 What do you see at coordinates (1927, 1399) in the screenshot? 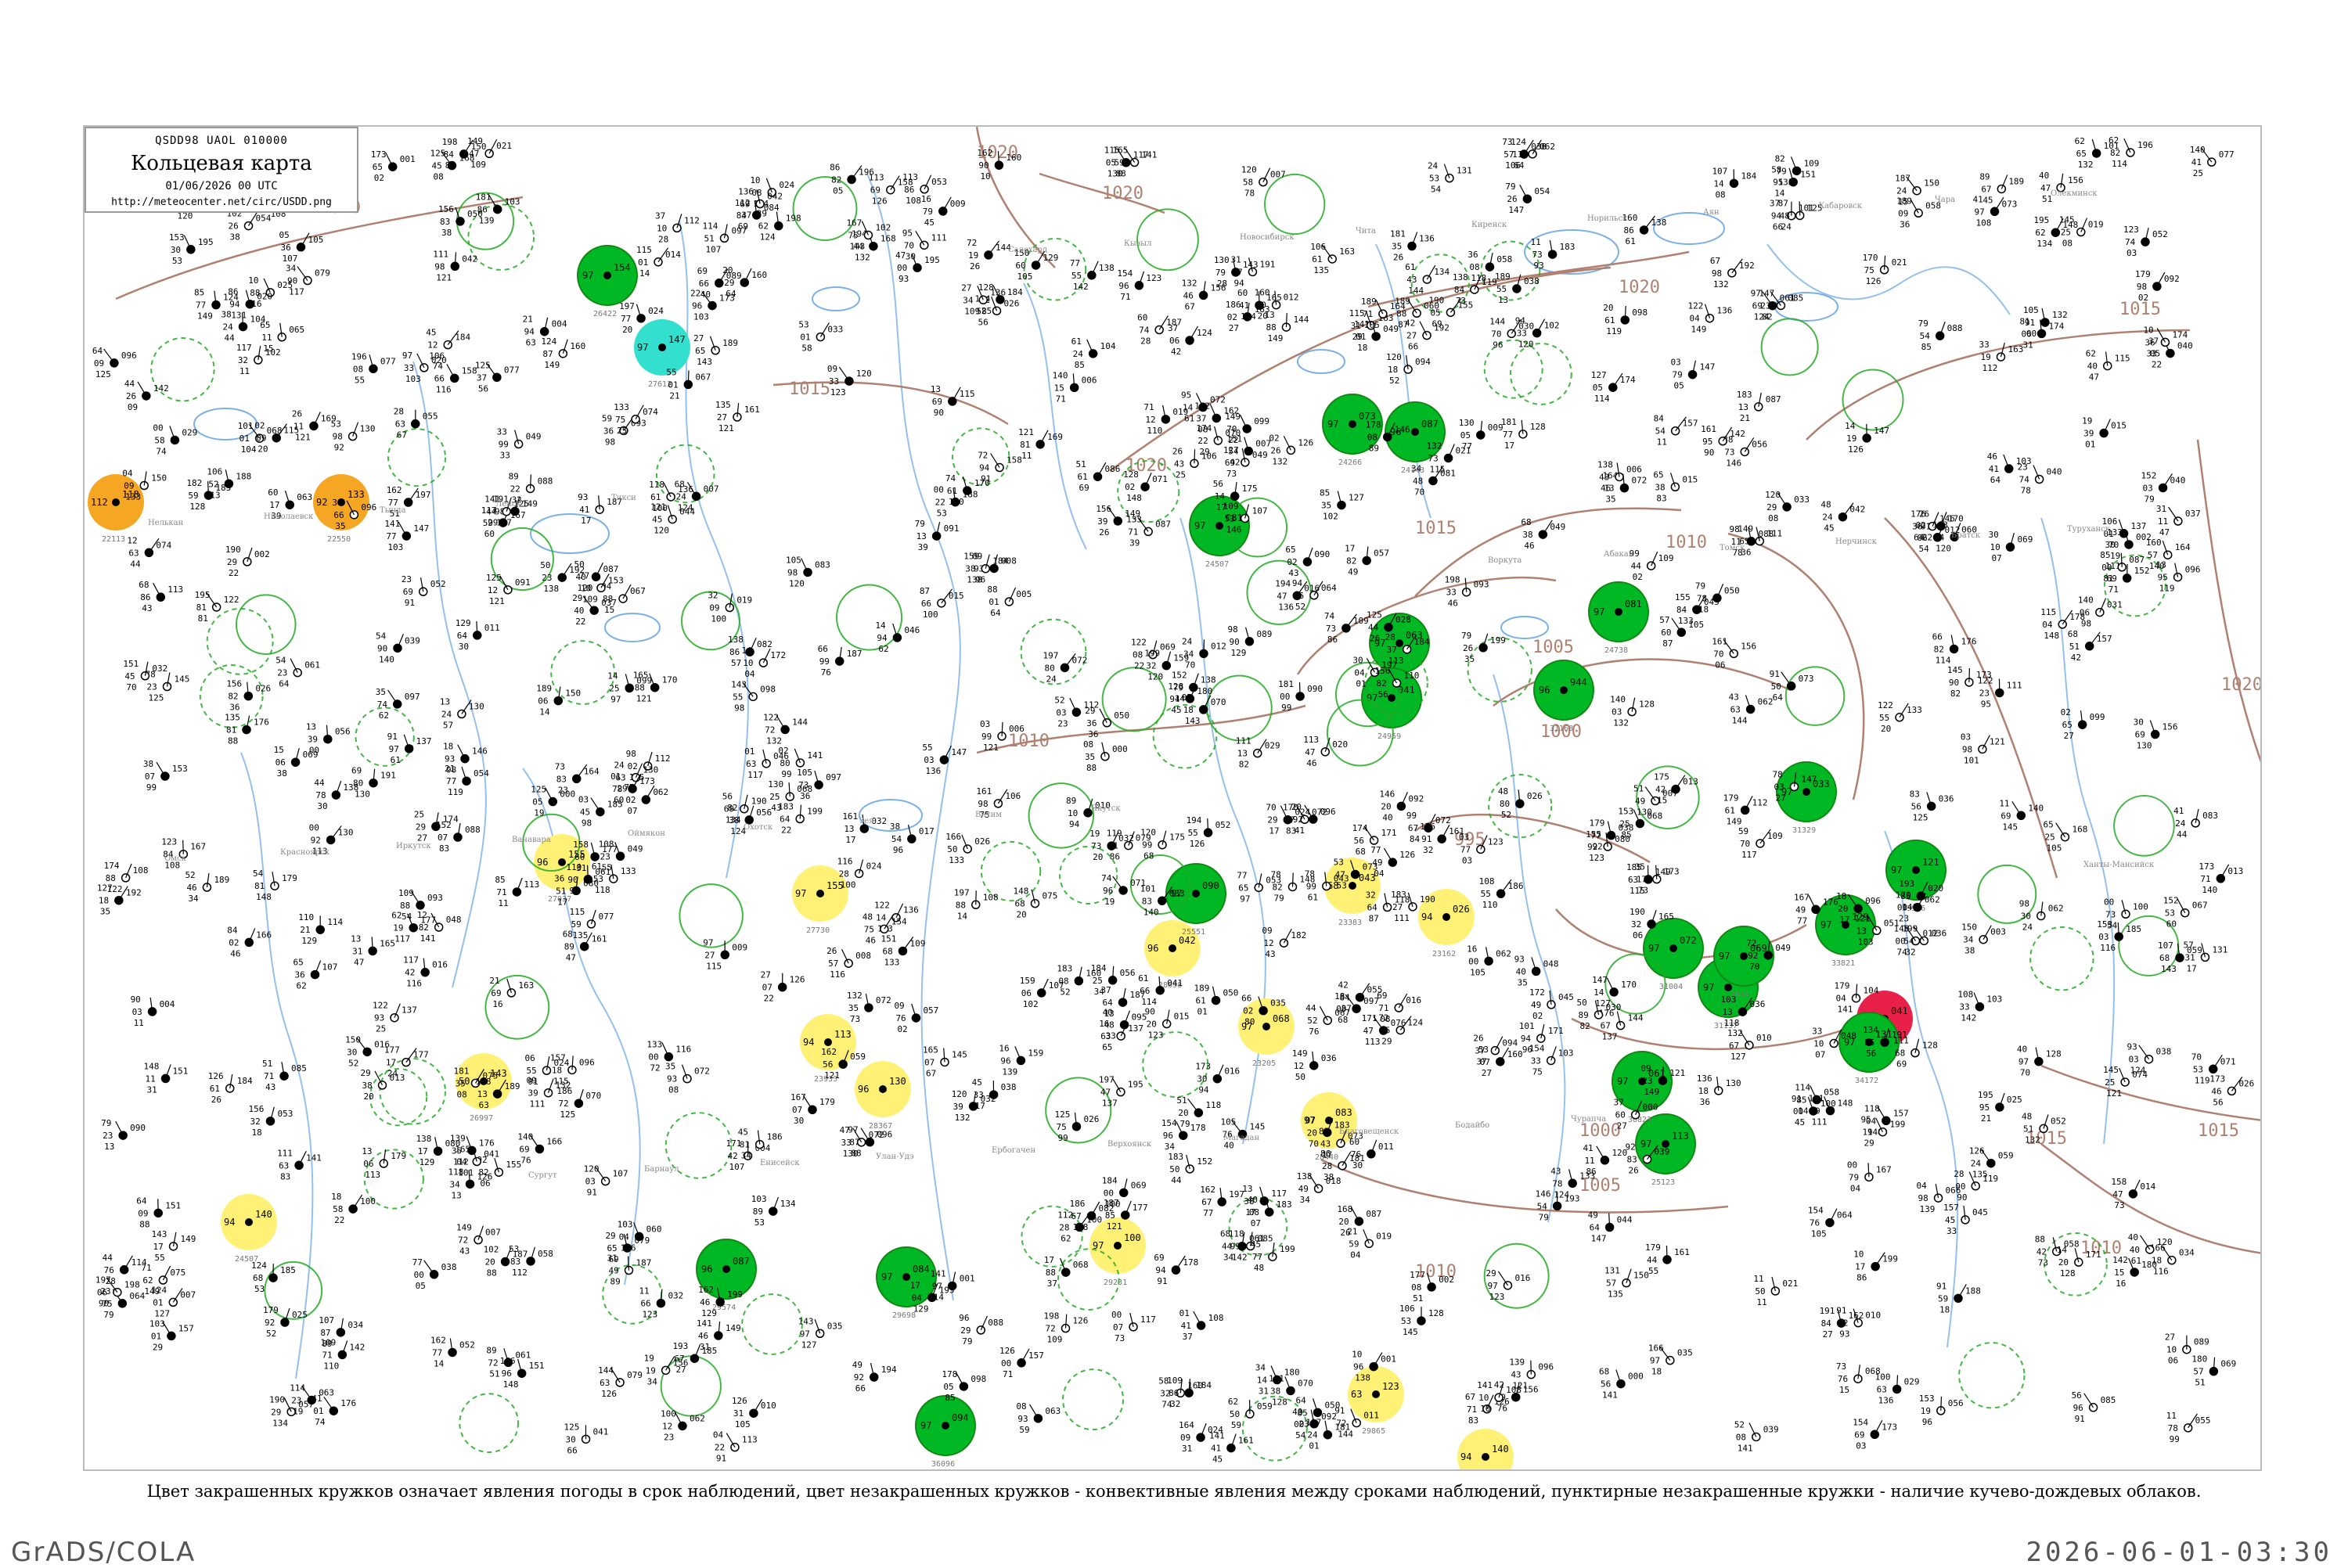
I see `svg-text: 153` at bounding box center [1927, 1399].